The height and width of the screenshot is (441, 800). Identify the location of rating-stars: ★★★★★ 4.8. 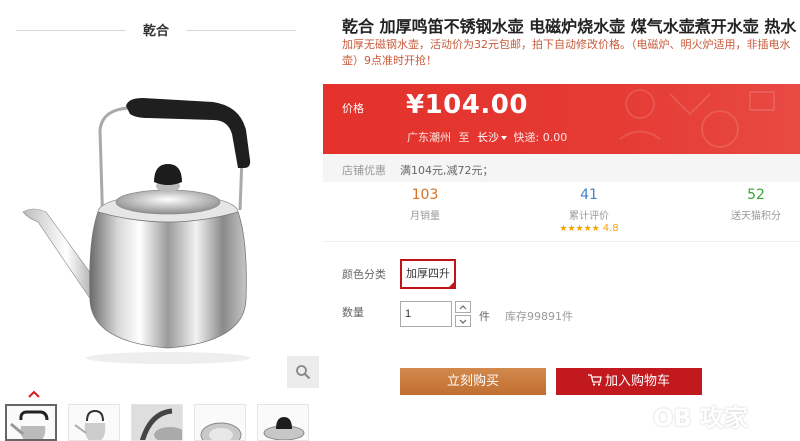
(589, 228).